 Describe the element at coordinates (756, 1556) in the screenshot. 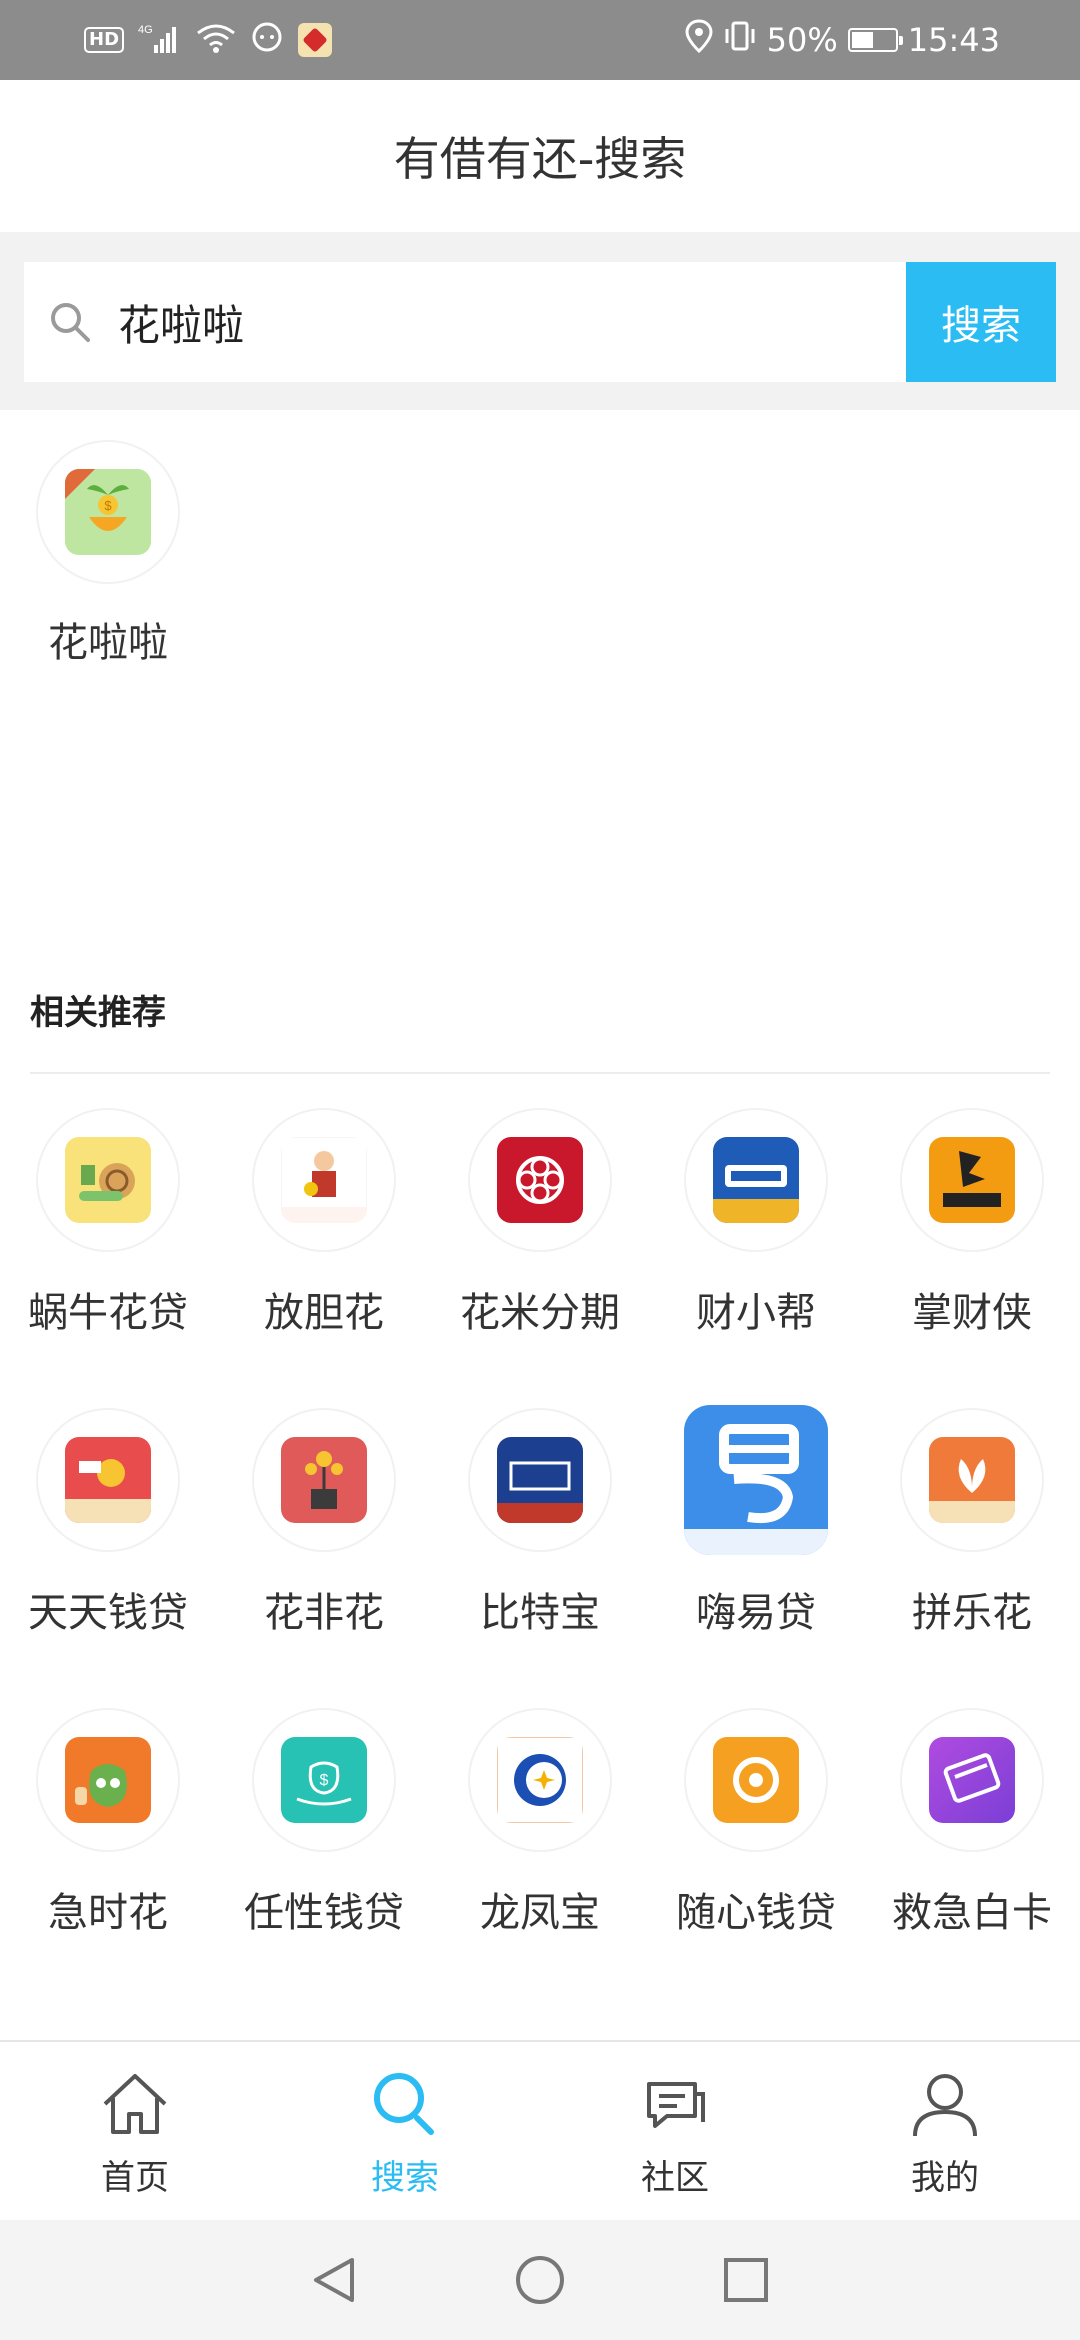

I see `recommend-item: 嗨易贷` at that location.